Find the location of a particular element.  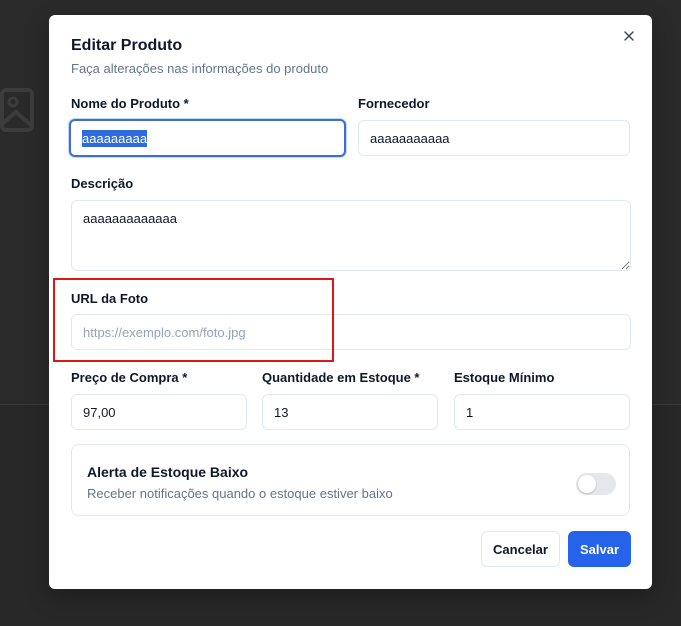

low-stock-alert-toggle is located at coordinates (596, 484).